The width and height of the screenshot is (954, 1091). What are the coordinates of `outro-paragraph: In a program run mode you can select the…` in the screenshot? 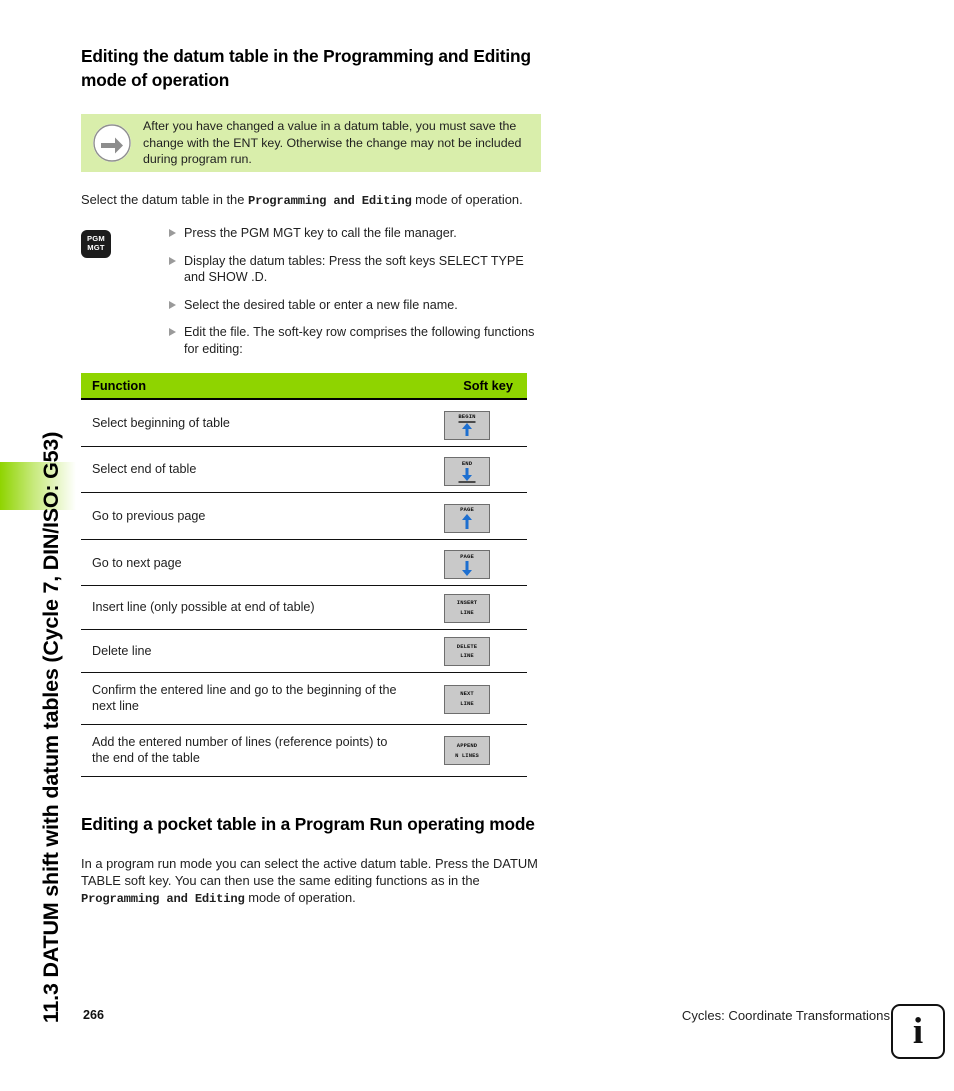 It's located at (311, 881).